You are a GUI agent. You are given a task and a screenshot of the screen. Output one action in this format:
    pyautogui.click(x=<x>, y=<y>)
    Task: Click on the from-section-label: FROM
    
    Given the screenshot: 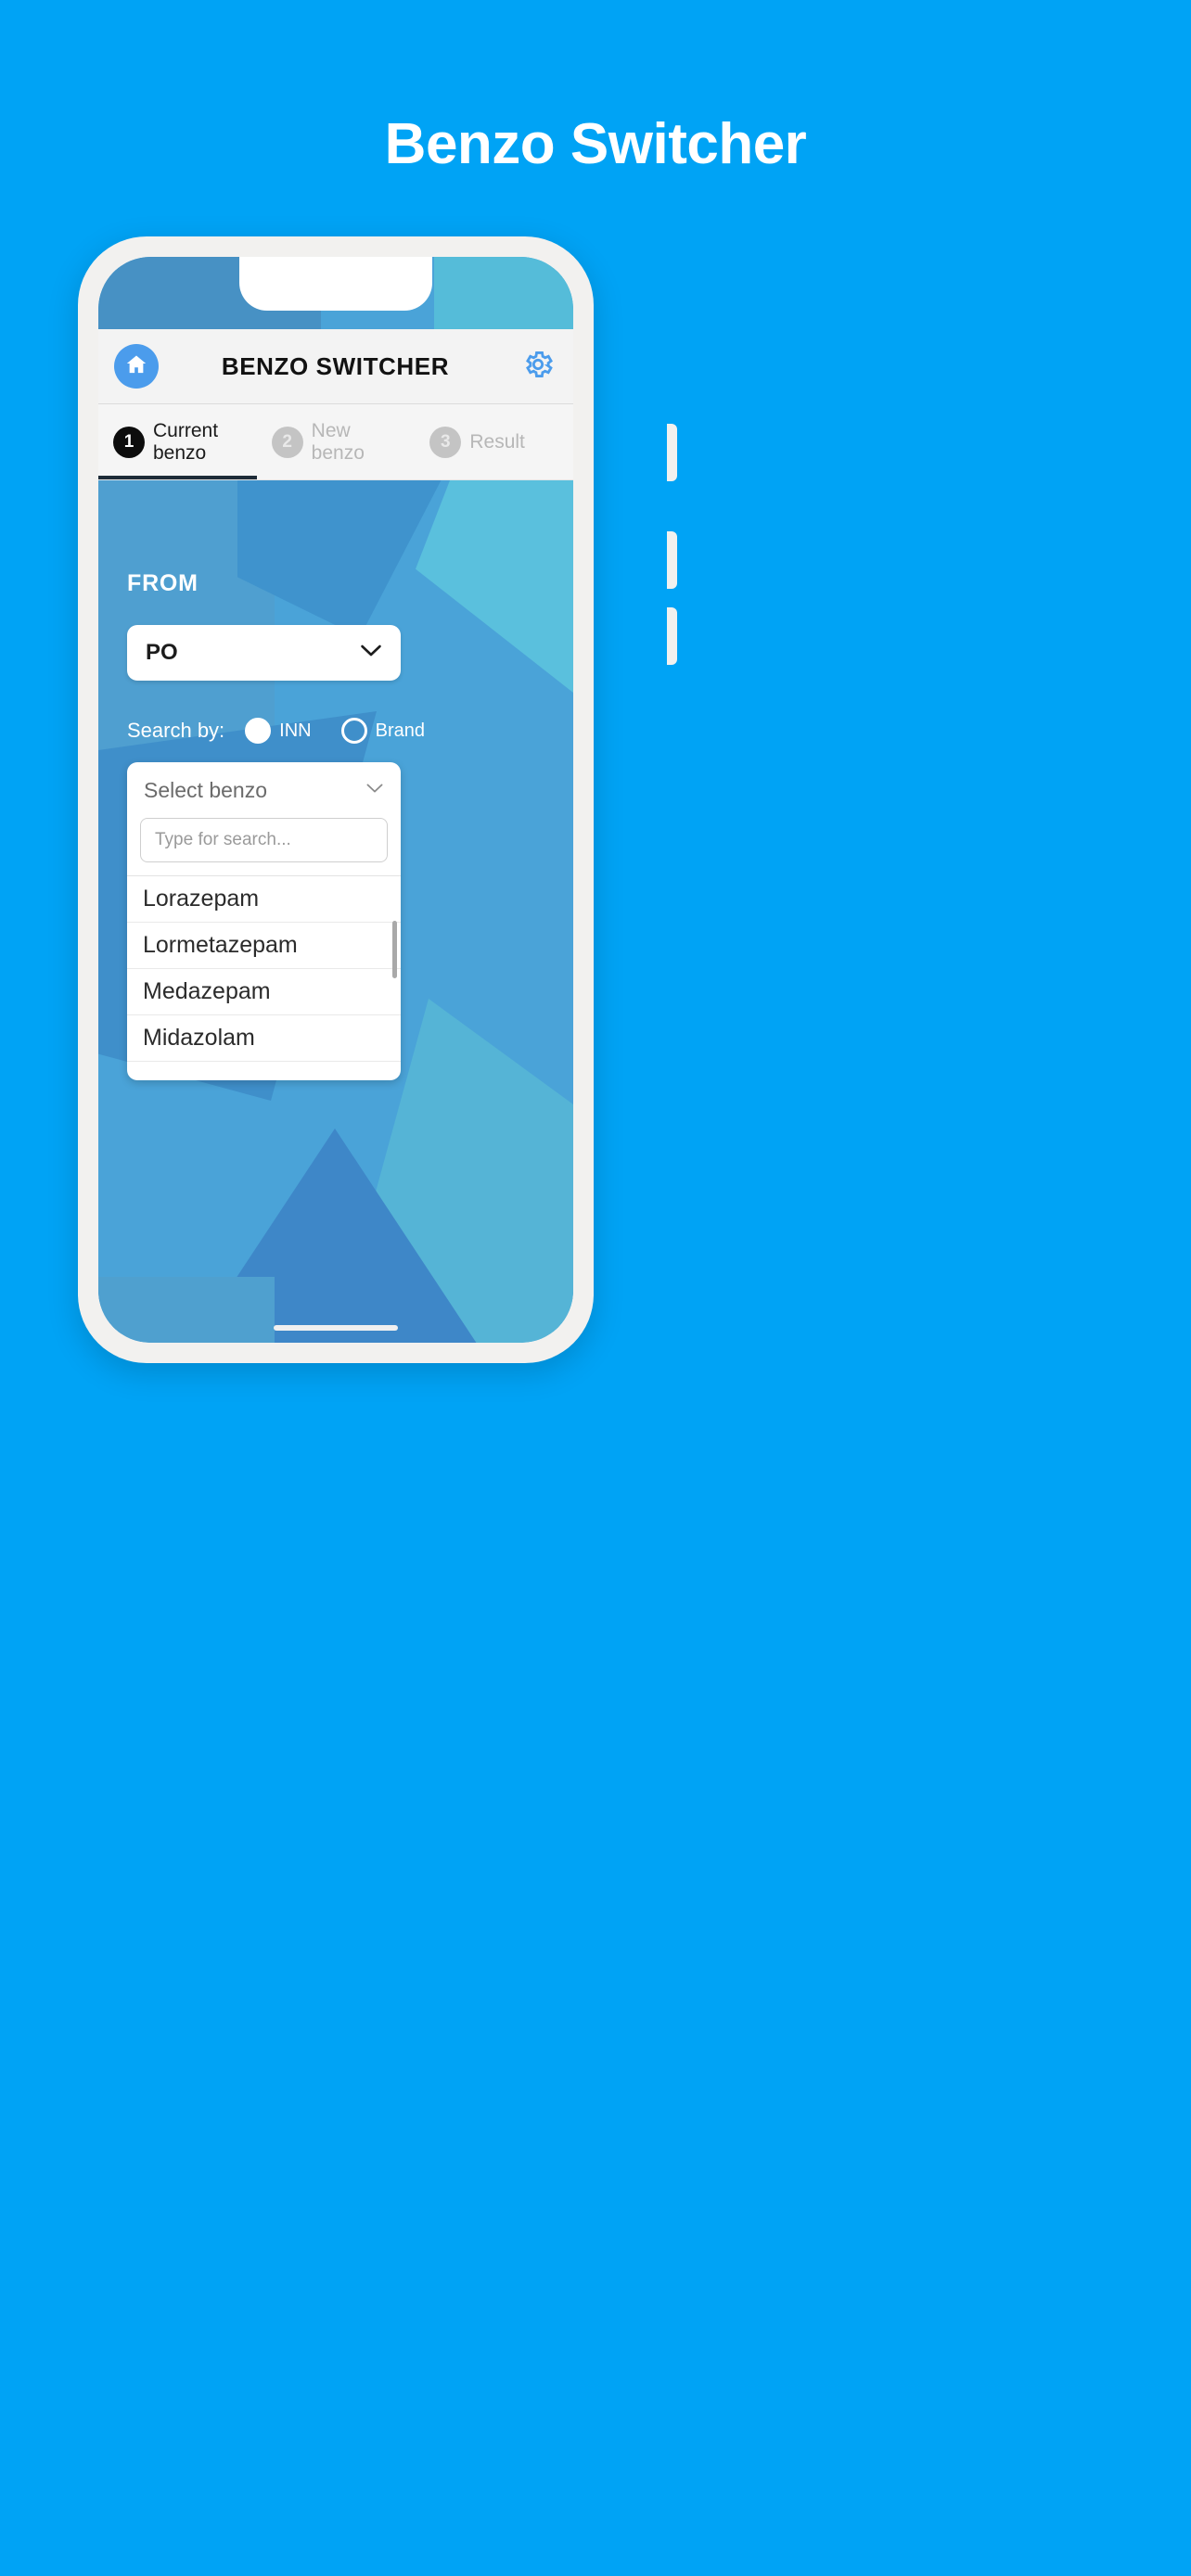 What is the action you would take?
    pyautogui.click(x=162, y=583)
    